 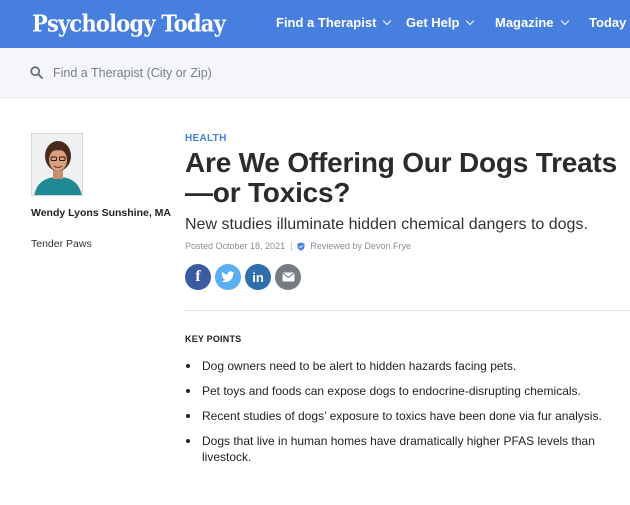 I want to click on nav-magazine: Magazine, so click(x=532, y=22).